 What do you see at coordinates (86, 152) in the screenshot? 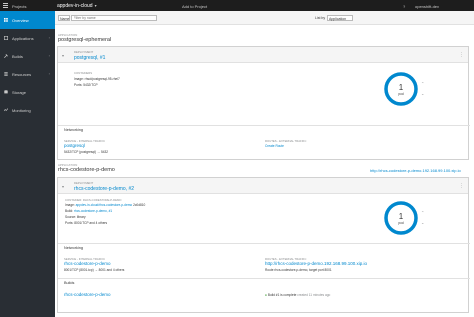
I see `service-ports: 5432/TCP (postgresql) → 5432` at bounding box center [86, 152].